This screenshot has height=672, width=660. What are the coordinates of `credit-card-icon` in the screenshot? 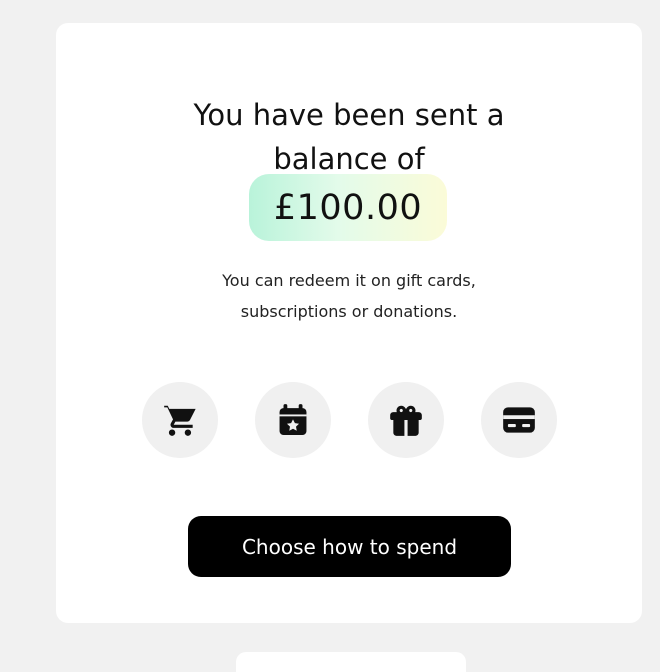 It's located at (519, 420).